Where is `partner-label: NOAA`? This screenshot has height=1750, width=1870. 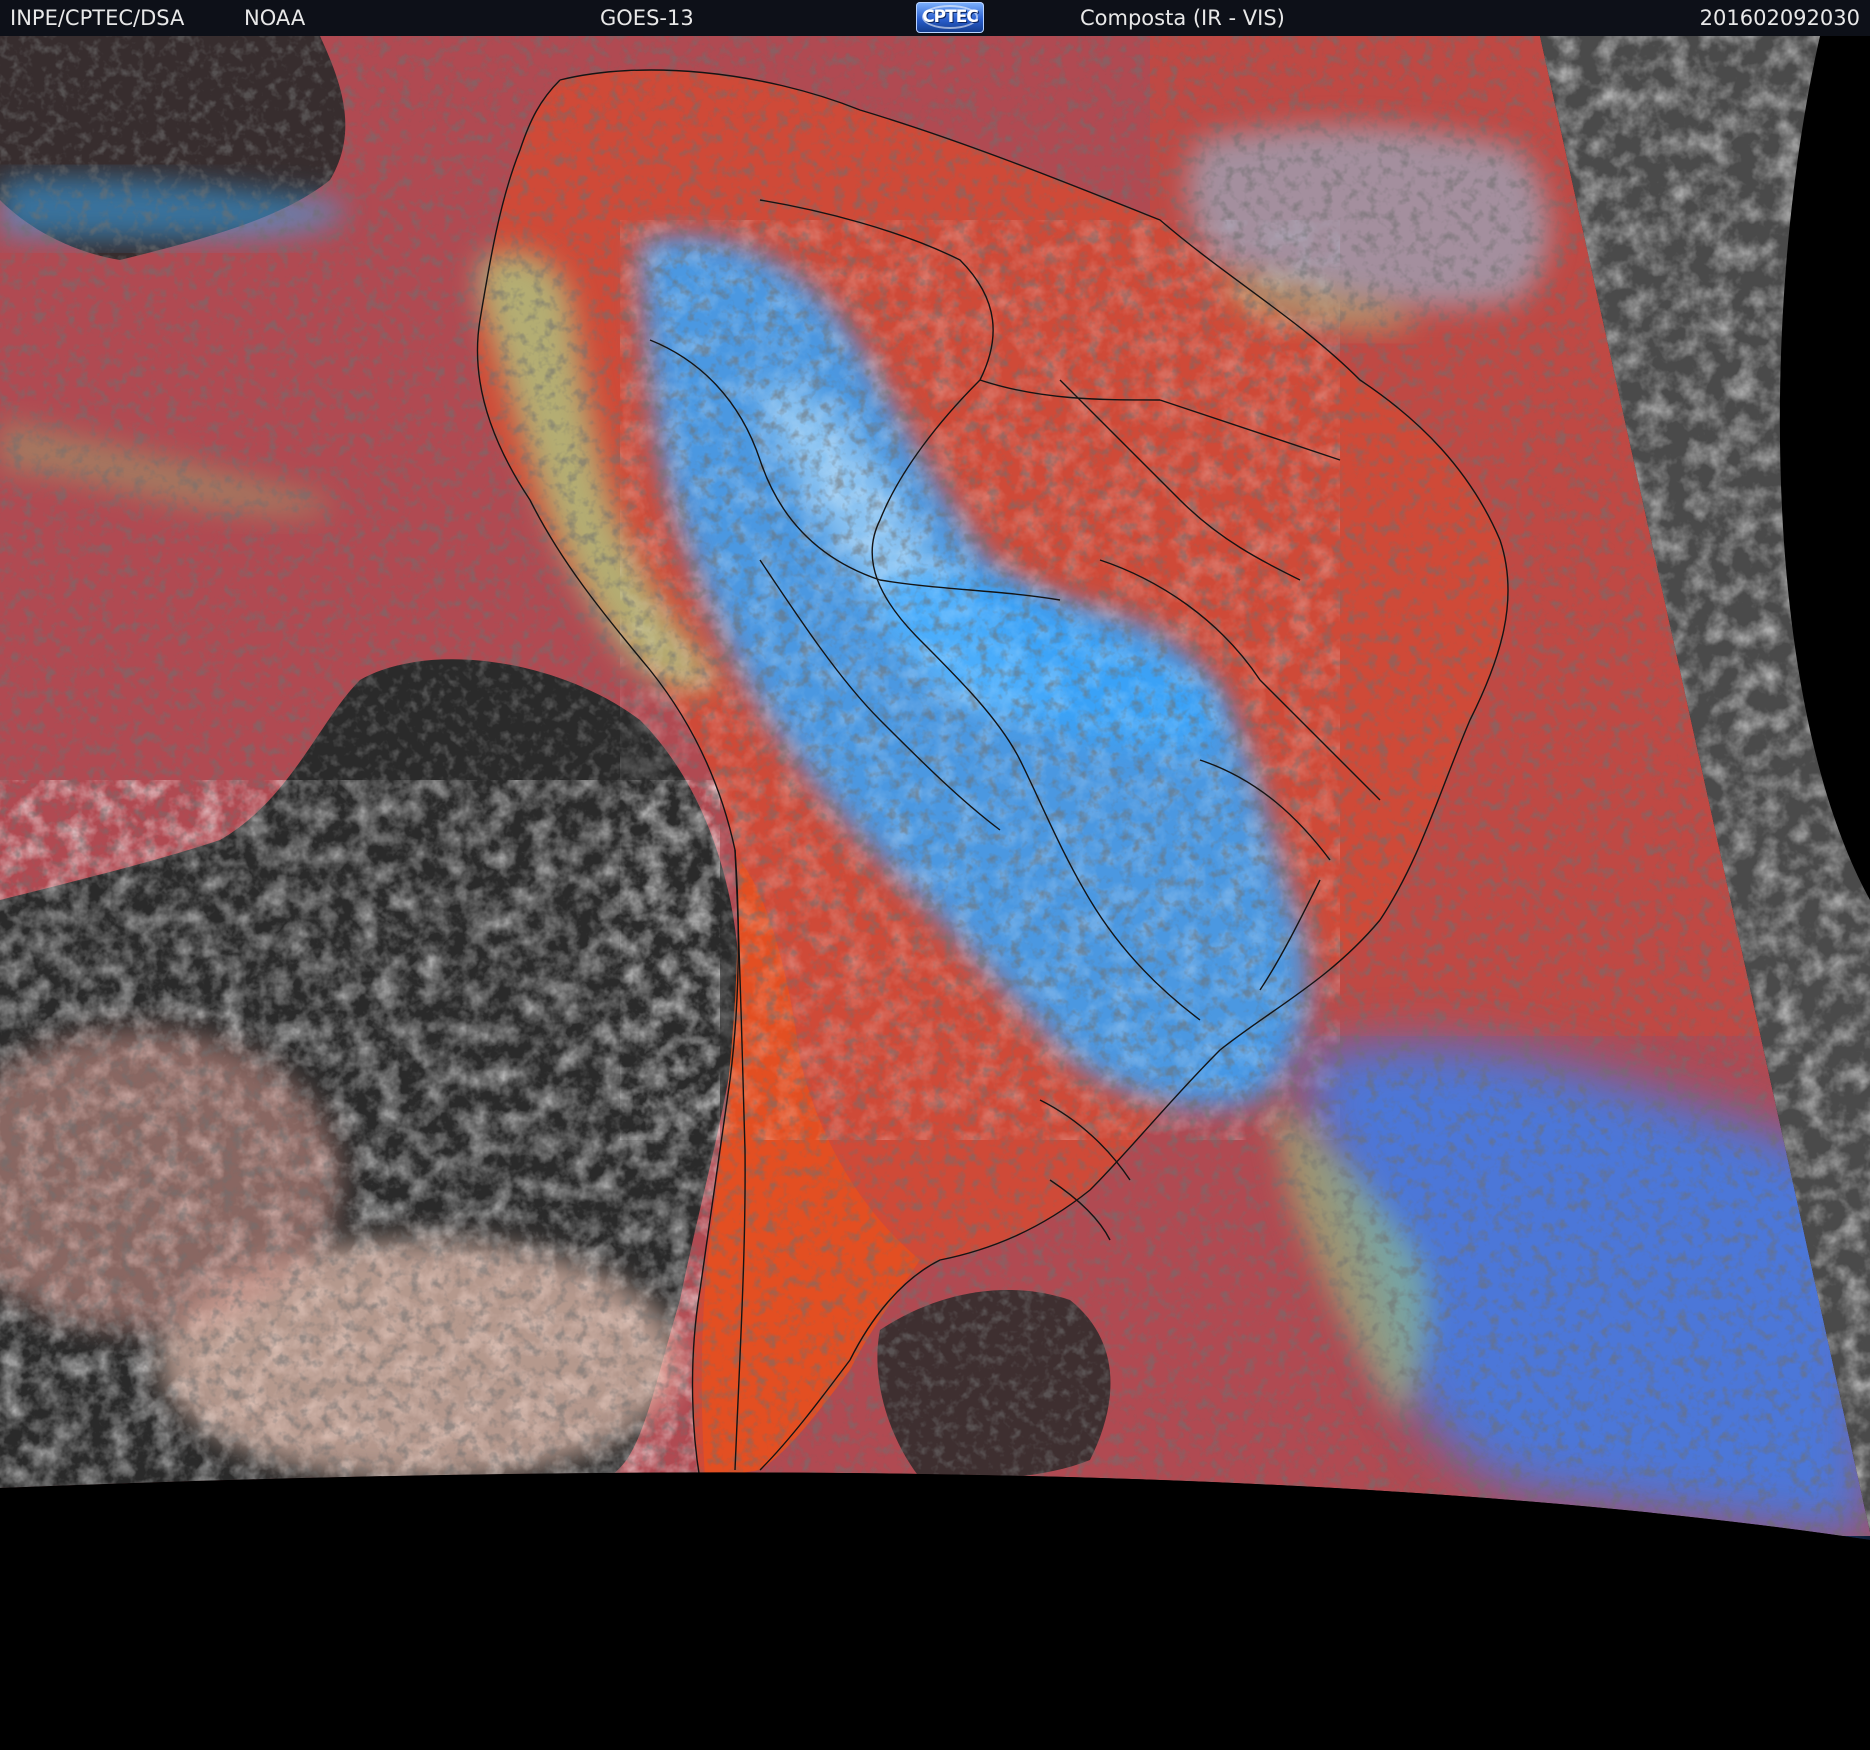 partner-label: NOAA is located at coordinates (275, 18).